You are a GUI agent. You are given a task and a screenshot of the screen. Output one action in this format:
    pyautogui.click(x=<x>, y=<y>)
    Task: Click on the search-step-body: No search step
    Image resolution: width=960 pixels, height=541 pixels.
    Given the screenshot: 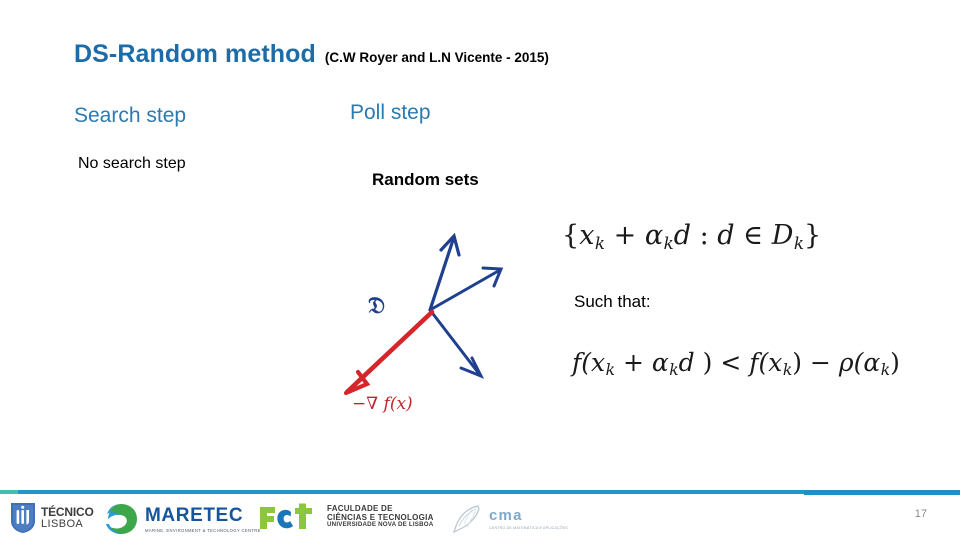 What is the action you would take?
    pyautogui.click(x=132, y=163)
    